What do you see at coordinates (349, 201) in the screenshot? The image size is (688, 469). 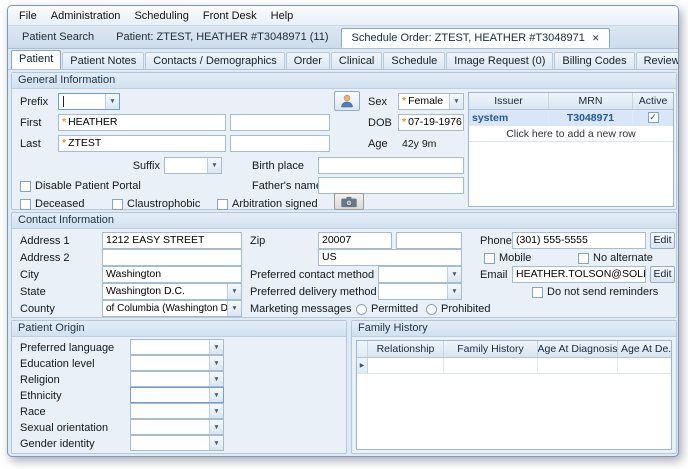 I see `camera-button` at bounding box center [349, 201].